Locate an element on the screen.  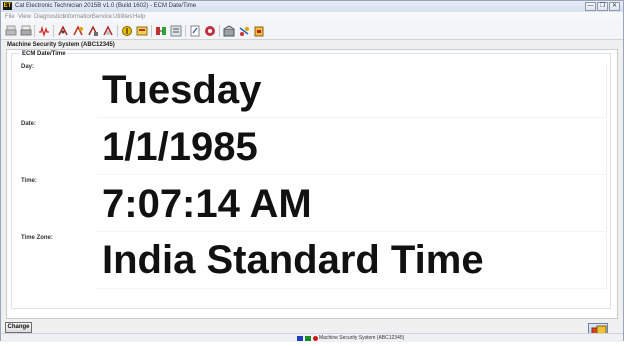
exit-icon is located at coordinates (259, 31).